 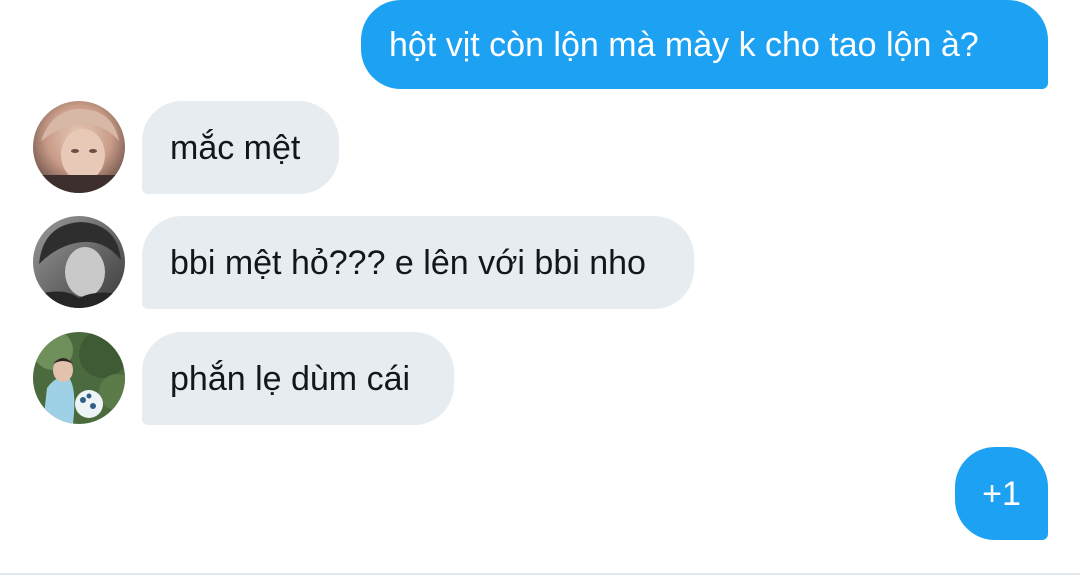 I want to click on divider, so click(x=540, y=574).